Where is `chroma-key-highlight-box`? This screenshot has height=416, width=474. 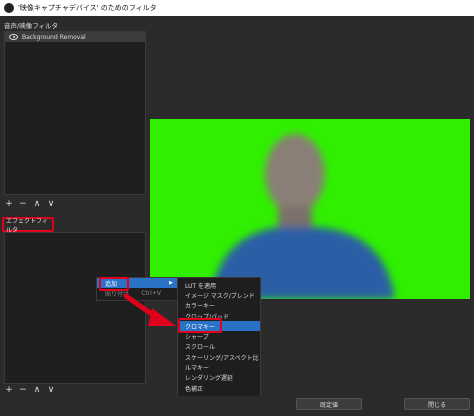 chroma-key-highlight-box is located at coordinates (200, 325).